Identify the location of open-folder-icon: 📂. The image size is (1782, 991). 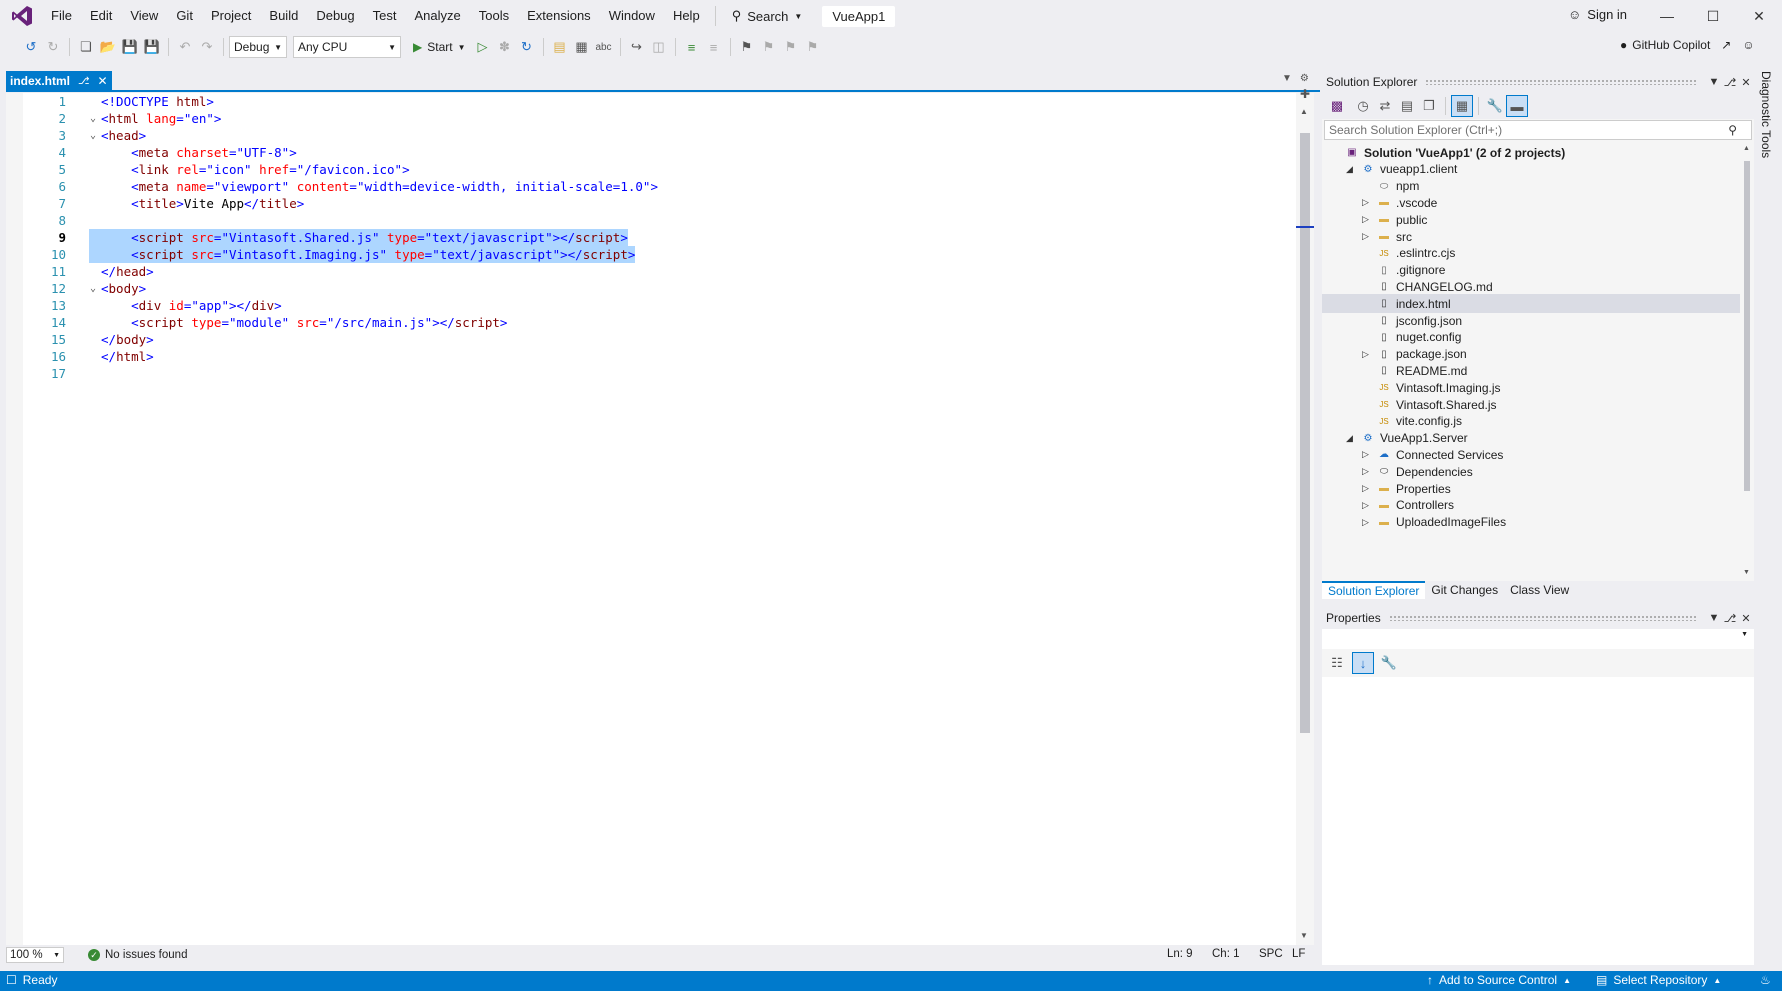
(108, 47).